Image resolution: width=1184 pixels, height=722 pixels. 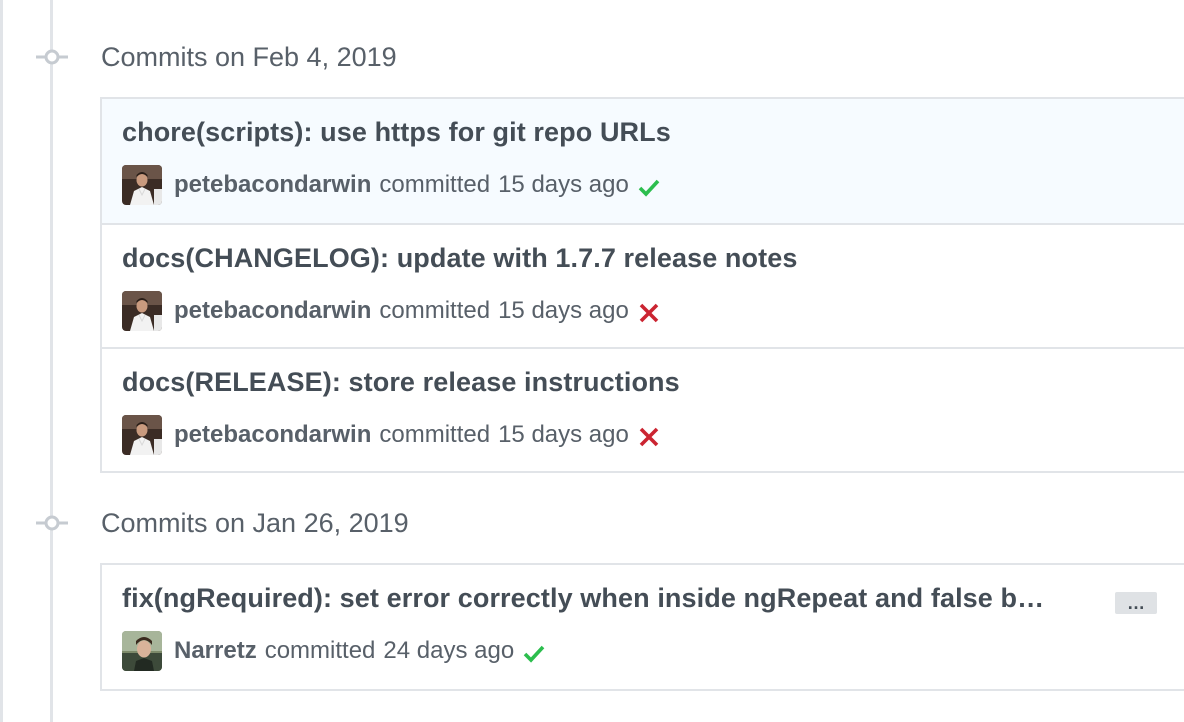 I want to click on timeline-line, so click(x=51, y=361).